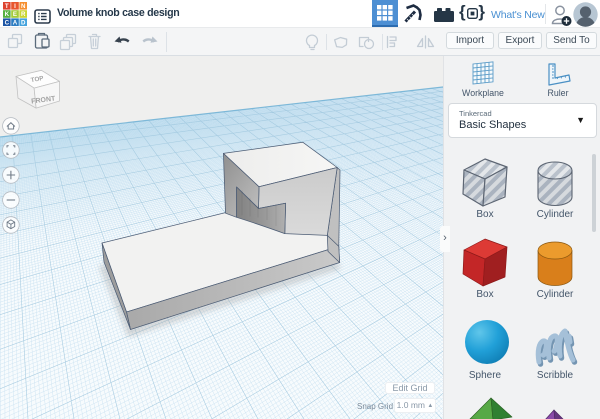  What do you see at coordinates (23, 22) in the screenshot?
I see `svg-text: D` at bounding box center [23, 22].